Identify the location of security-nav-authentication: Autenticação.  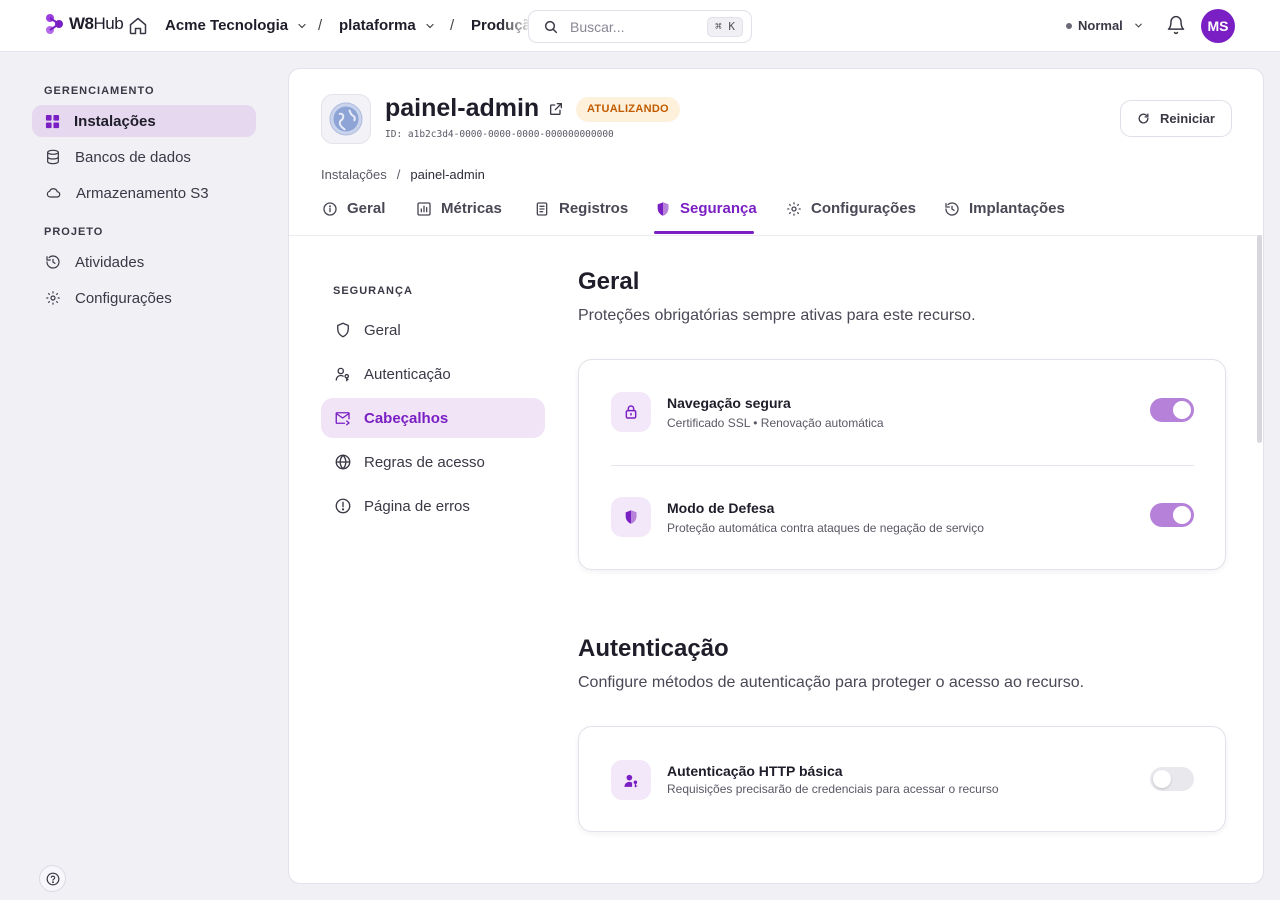
(433, 374).